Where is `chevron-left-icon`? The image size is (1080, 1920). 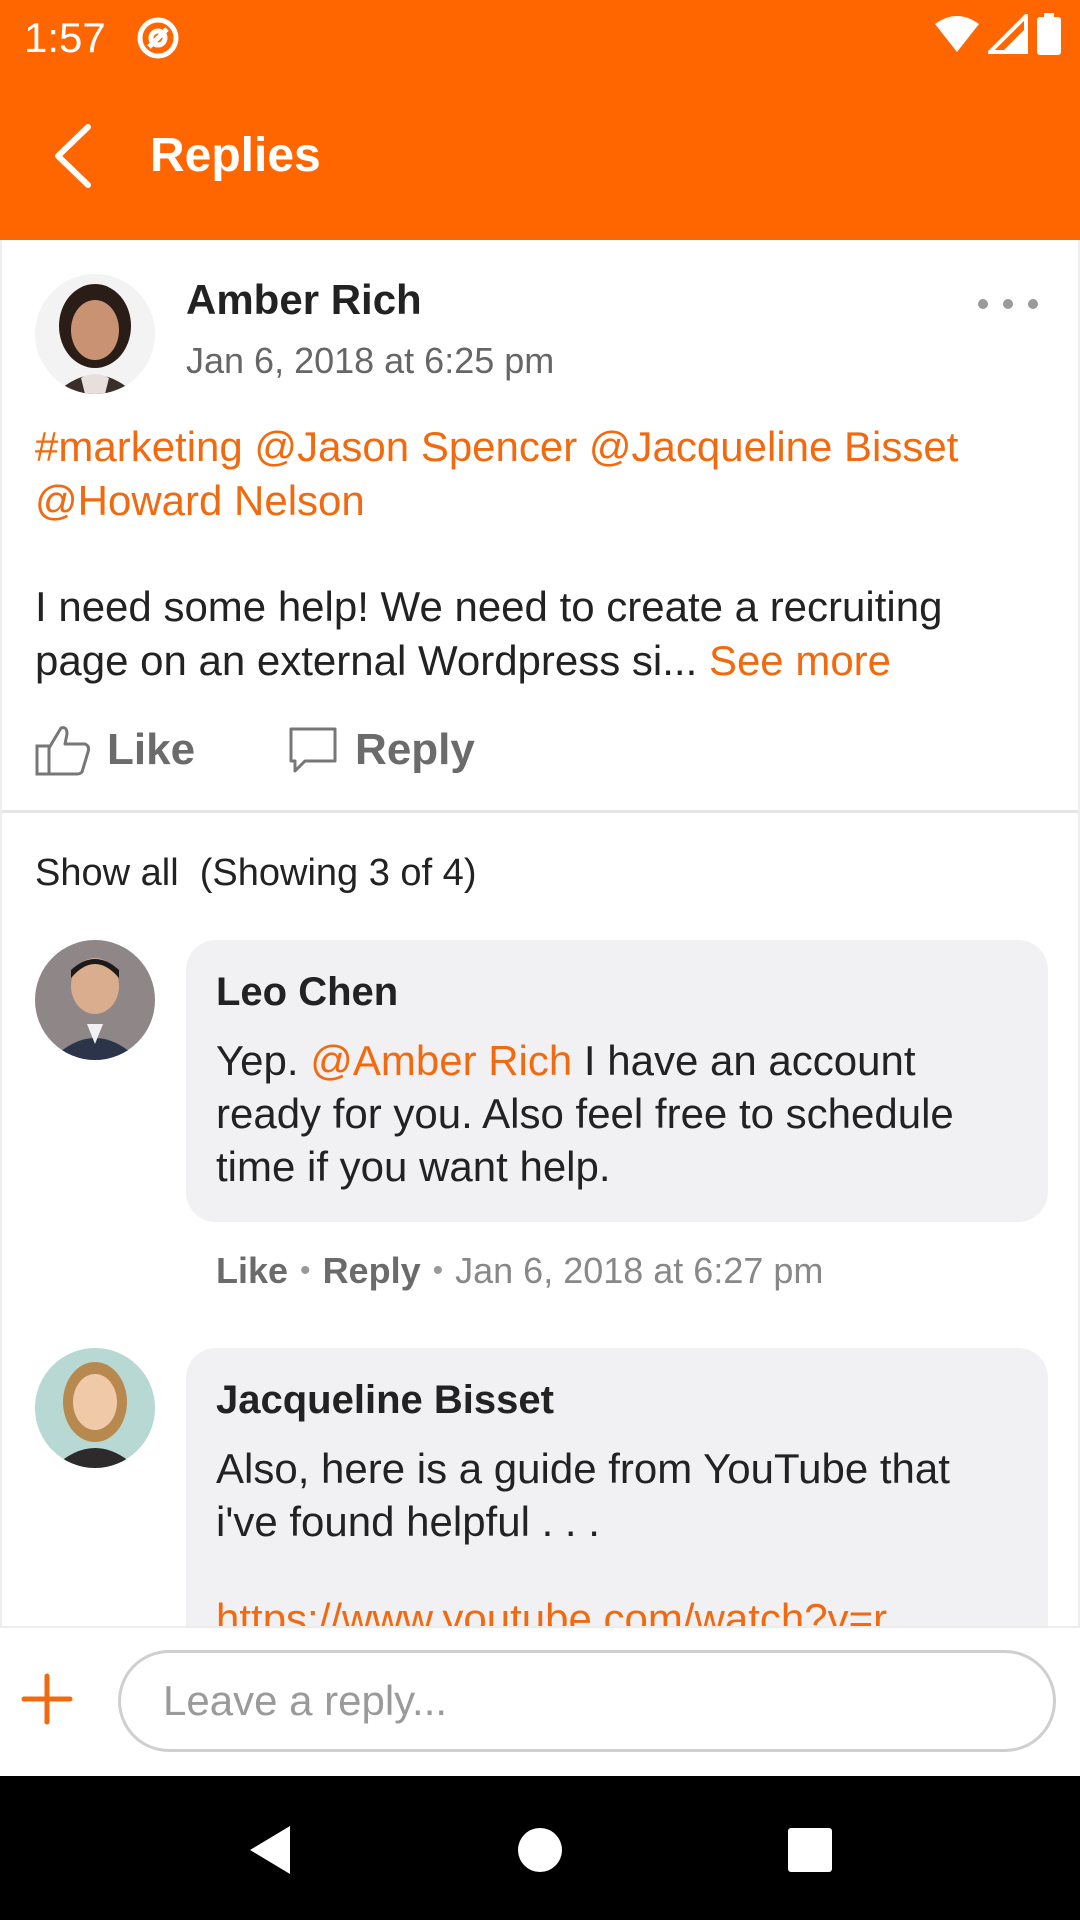
chevron-left-icon is located at coordinates (73, 156).